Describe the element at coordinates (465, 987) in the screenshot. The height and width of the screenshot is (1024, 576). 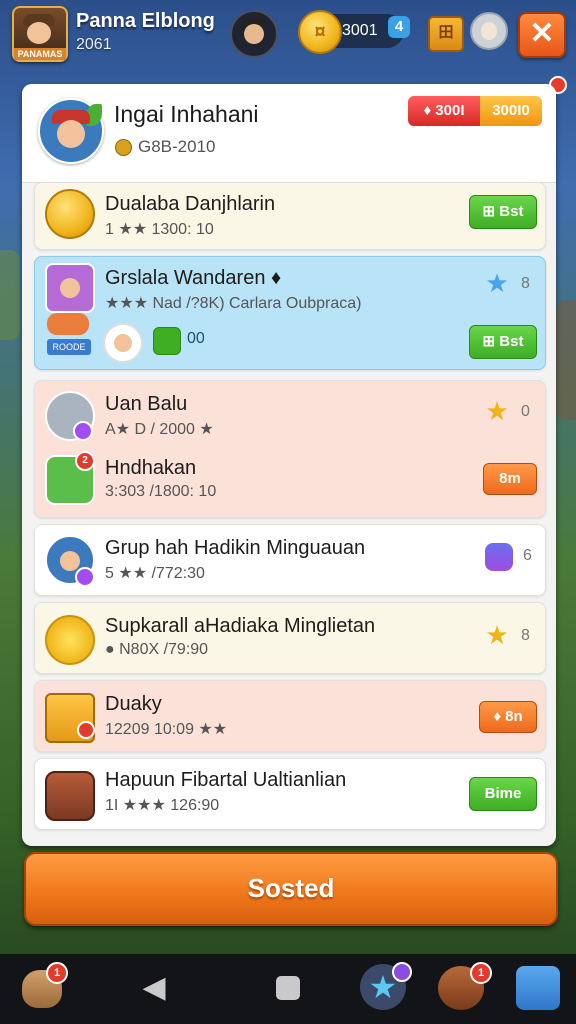
I see `chest-nav-icon: 1` at that location.